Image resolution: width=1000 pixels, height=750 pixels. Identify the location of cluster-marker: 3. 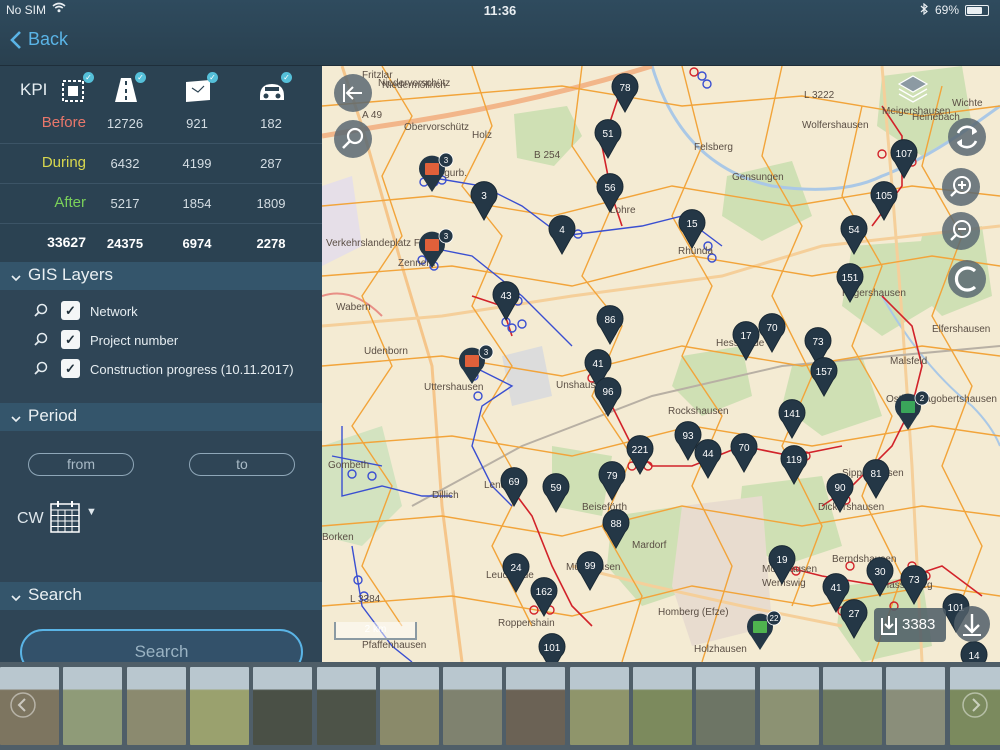
(476, 364).